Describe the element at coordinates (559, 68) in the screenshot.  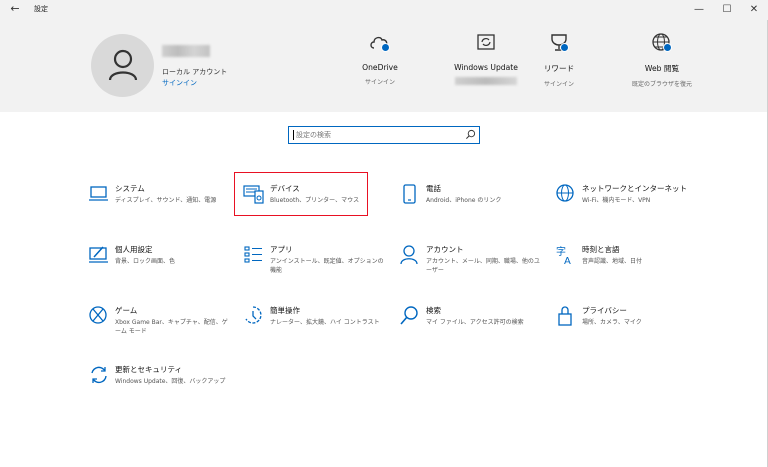
I see `header-item-title: リワード` at that location.